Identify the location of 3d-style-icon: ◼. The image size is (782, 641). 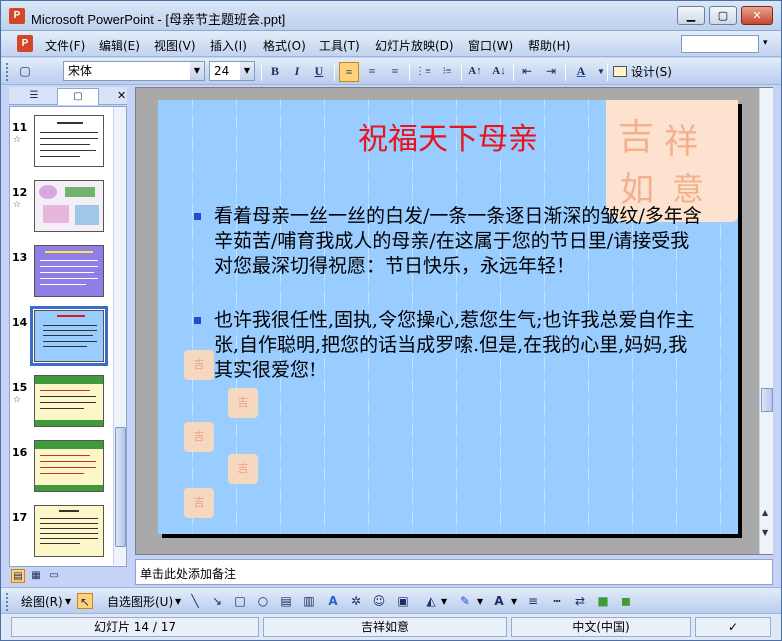
(626, 601).